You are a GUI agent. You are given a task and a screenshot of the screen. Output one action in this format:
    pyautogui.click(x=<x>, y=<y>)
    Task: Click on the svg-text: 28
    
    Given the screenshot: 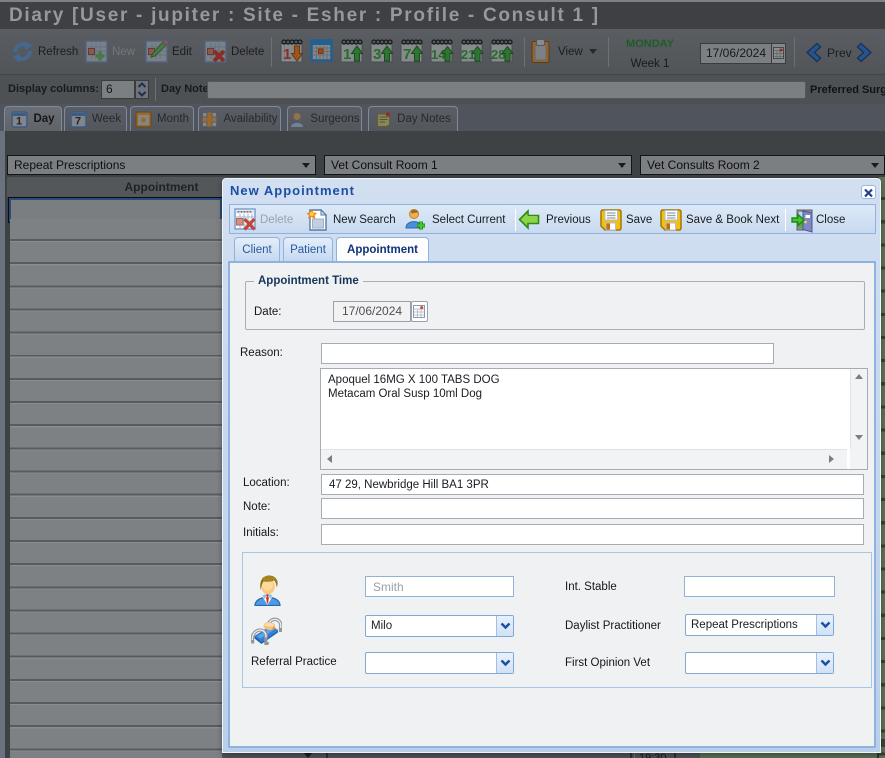 What is the action you would take?
    pyautogui.click(x=498, y=54)
    